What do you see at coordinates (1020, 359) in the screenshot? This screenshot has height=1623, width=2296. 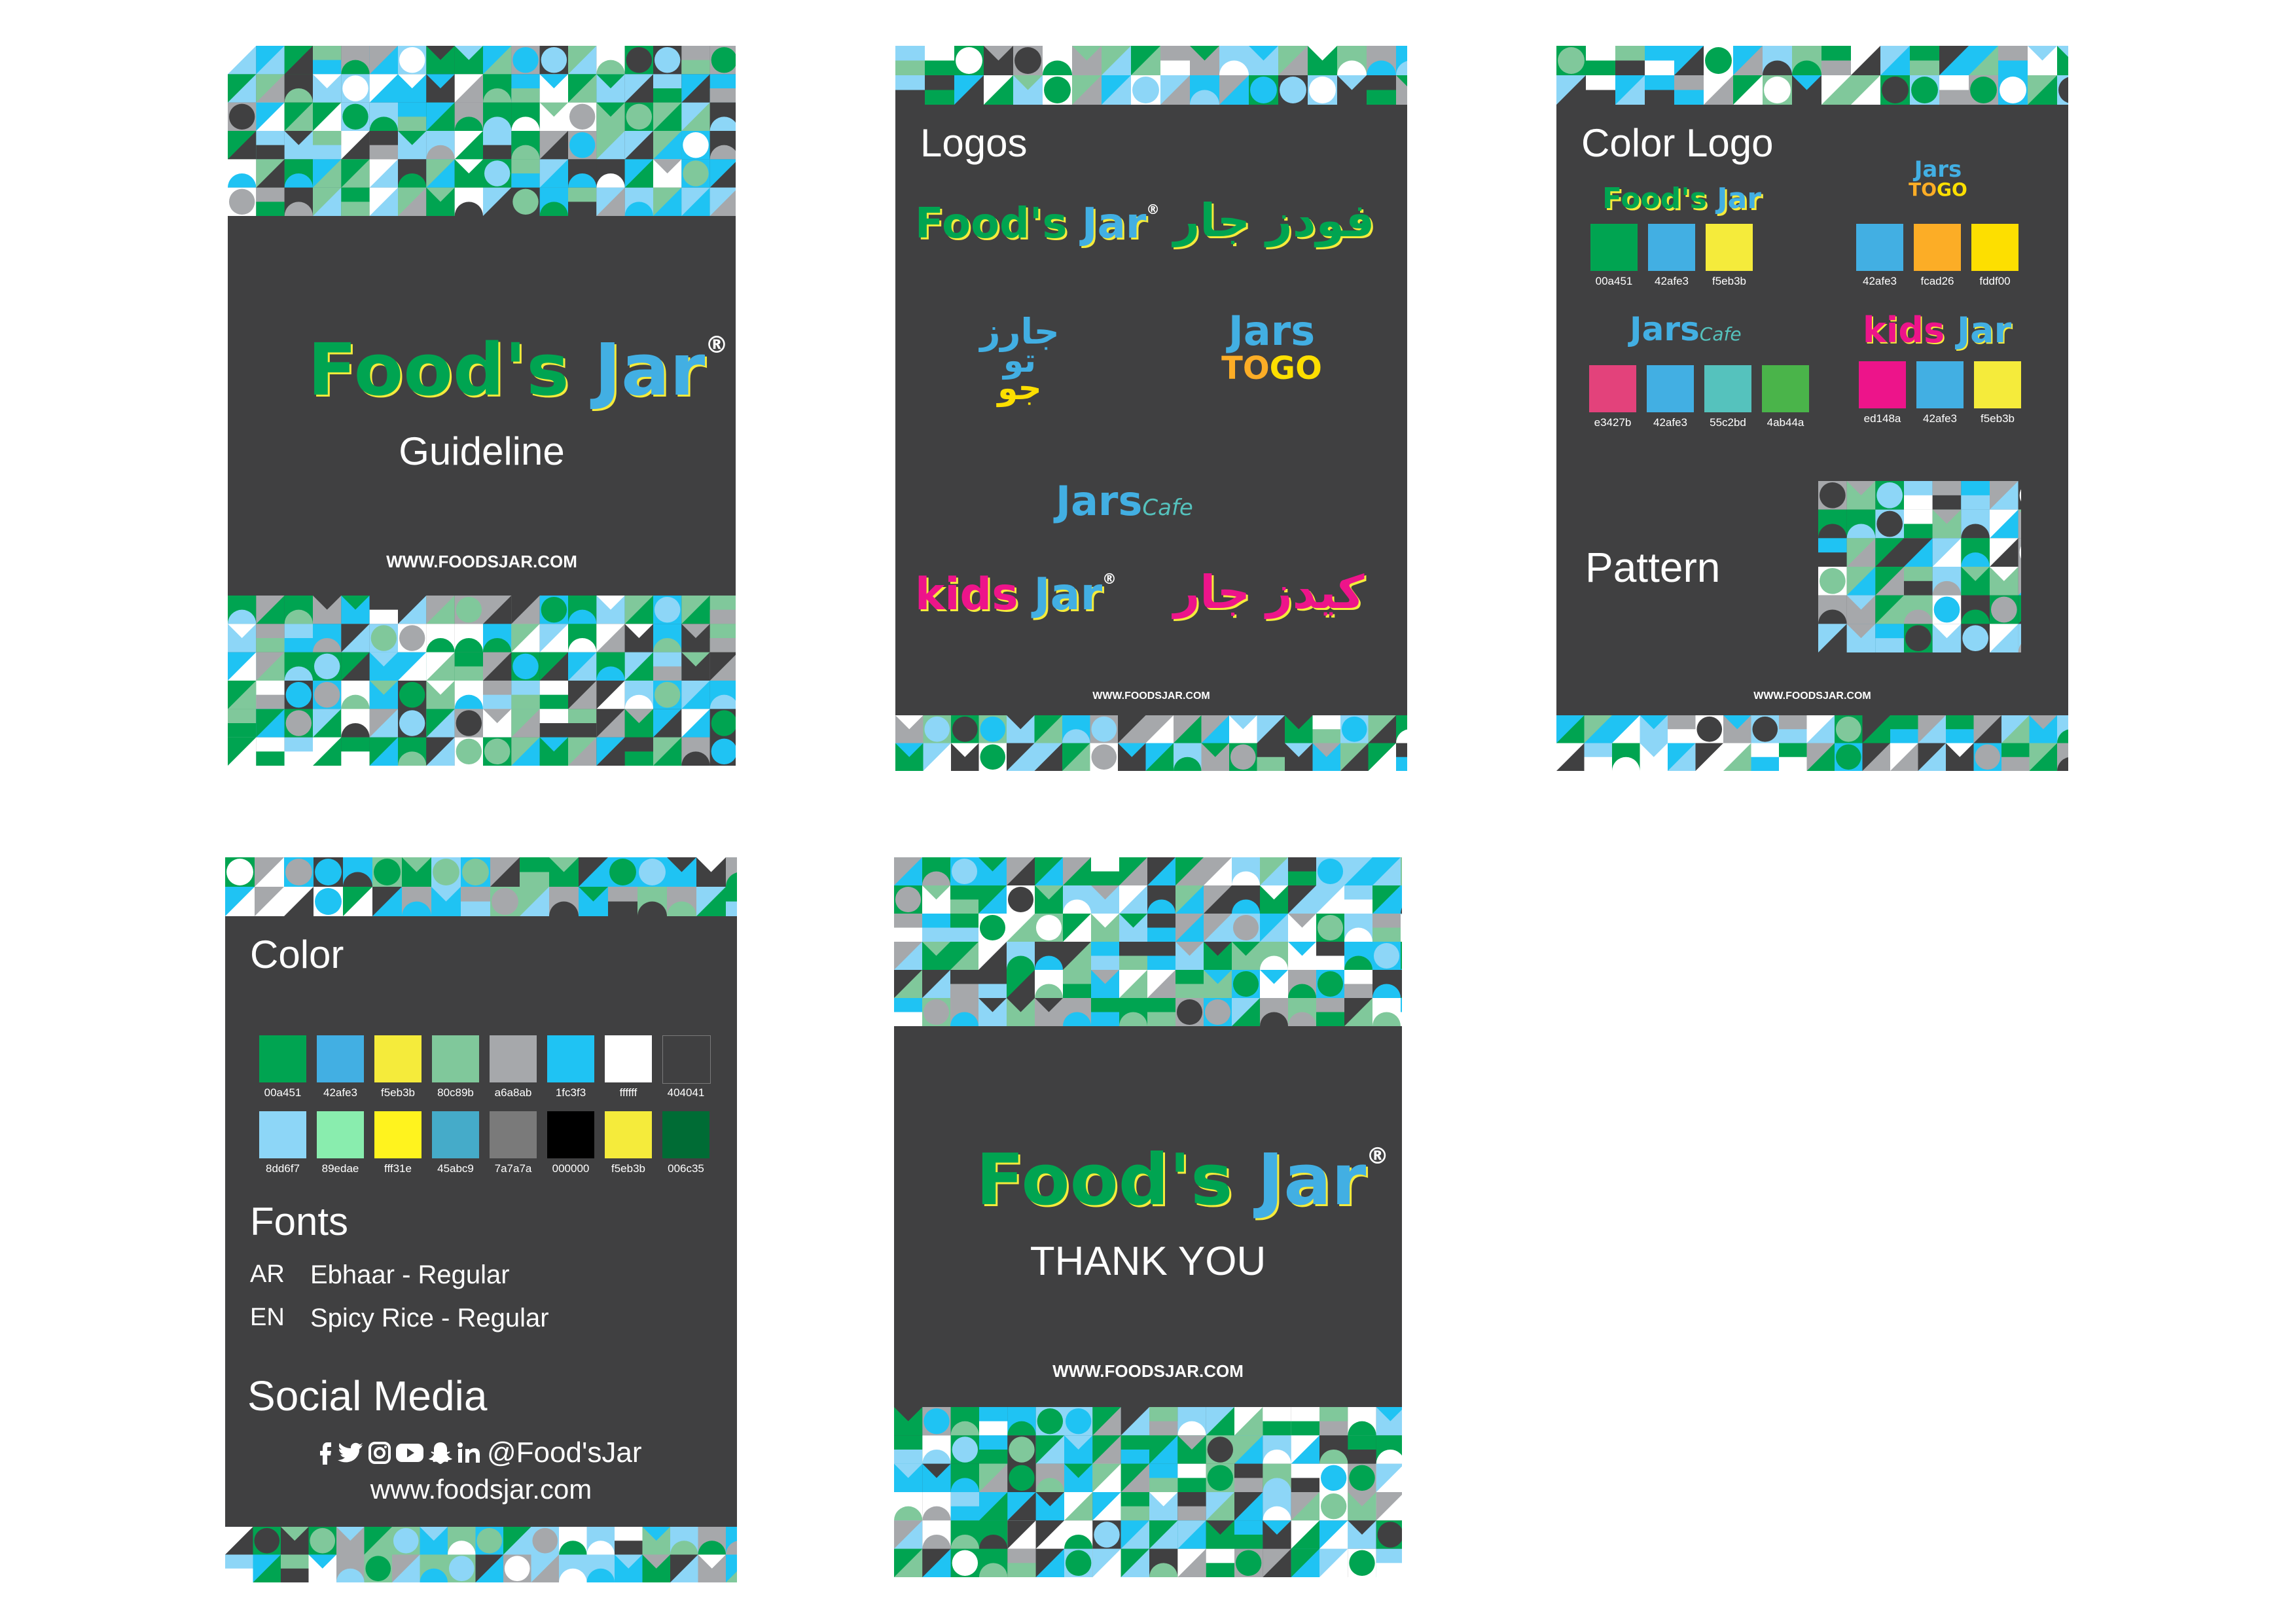 I see `arabic-jarstogo-logo: جارز تو جو` at bounding box center [1020, 359].